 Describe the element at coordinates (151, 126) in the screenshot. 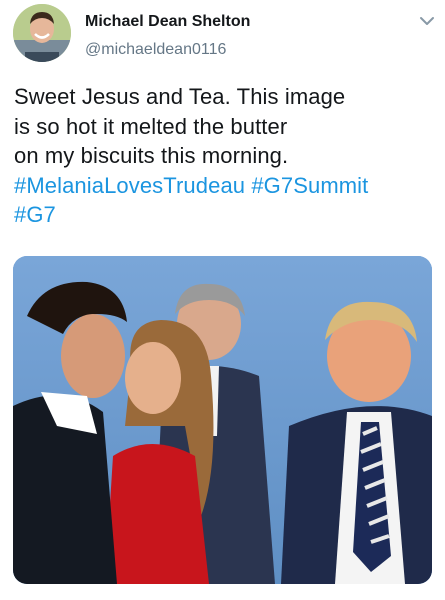

I see `tweet-text-line: is so hot it melted the butter` at that location.